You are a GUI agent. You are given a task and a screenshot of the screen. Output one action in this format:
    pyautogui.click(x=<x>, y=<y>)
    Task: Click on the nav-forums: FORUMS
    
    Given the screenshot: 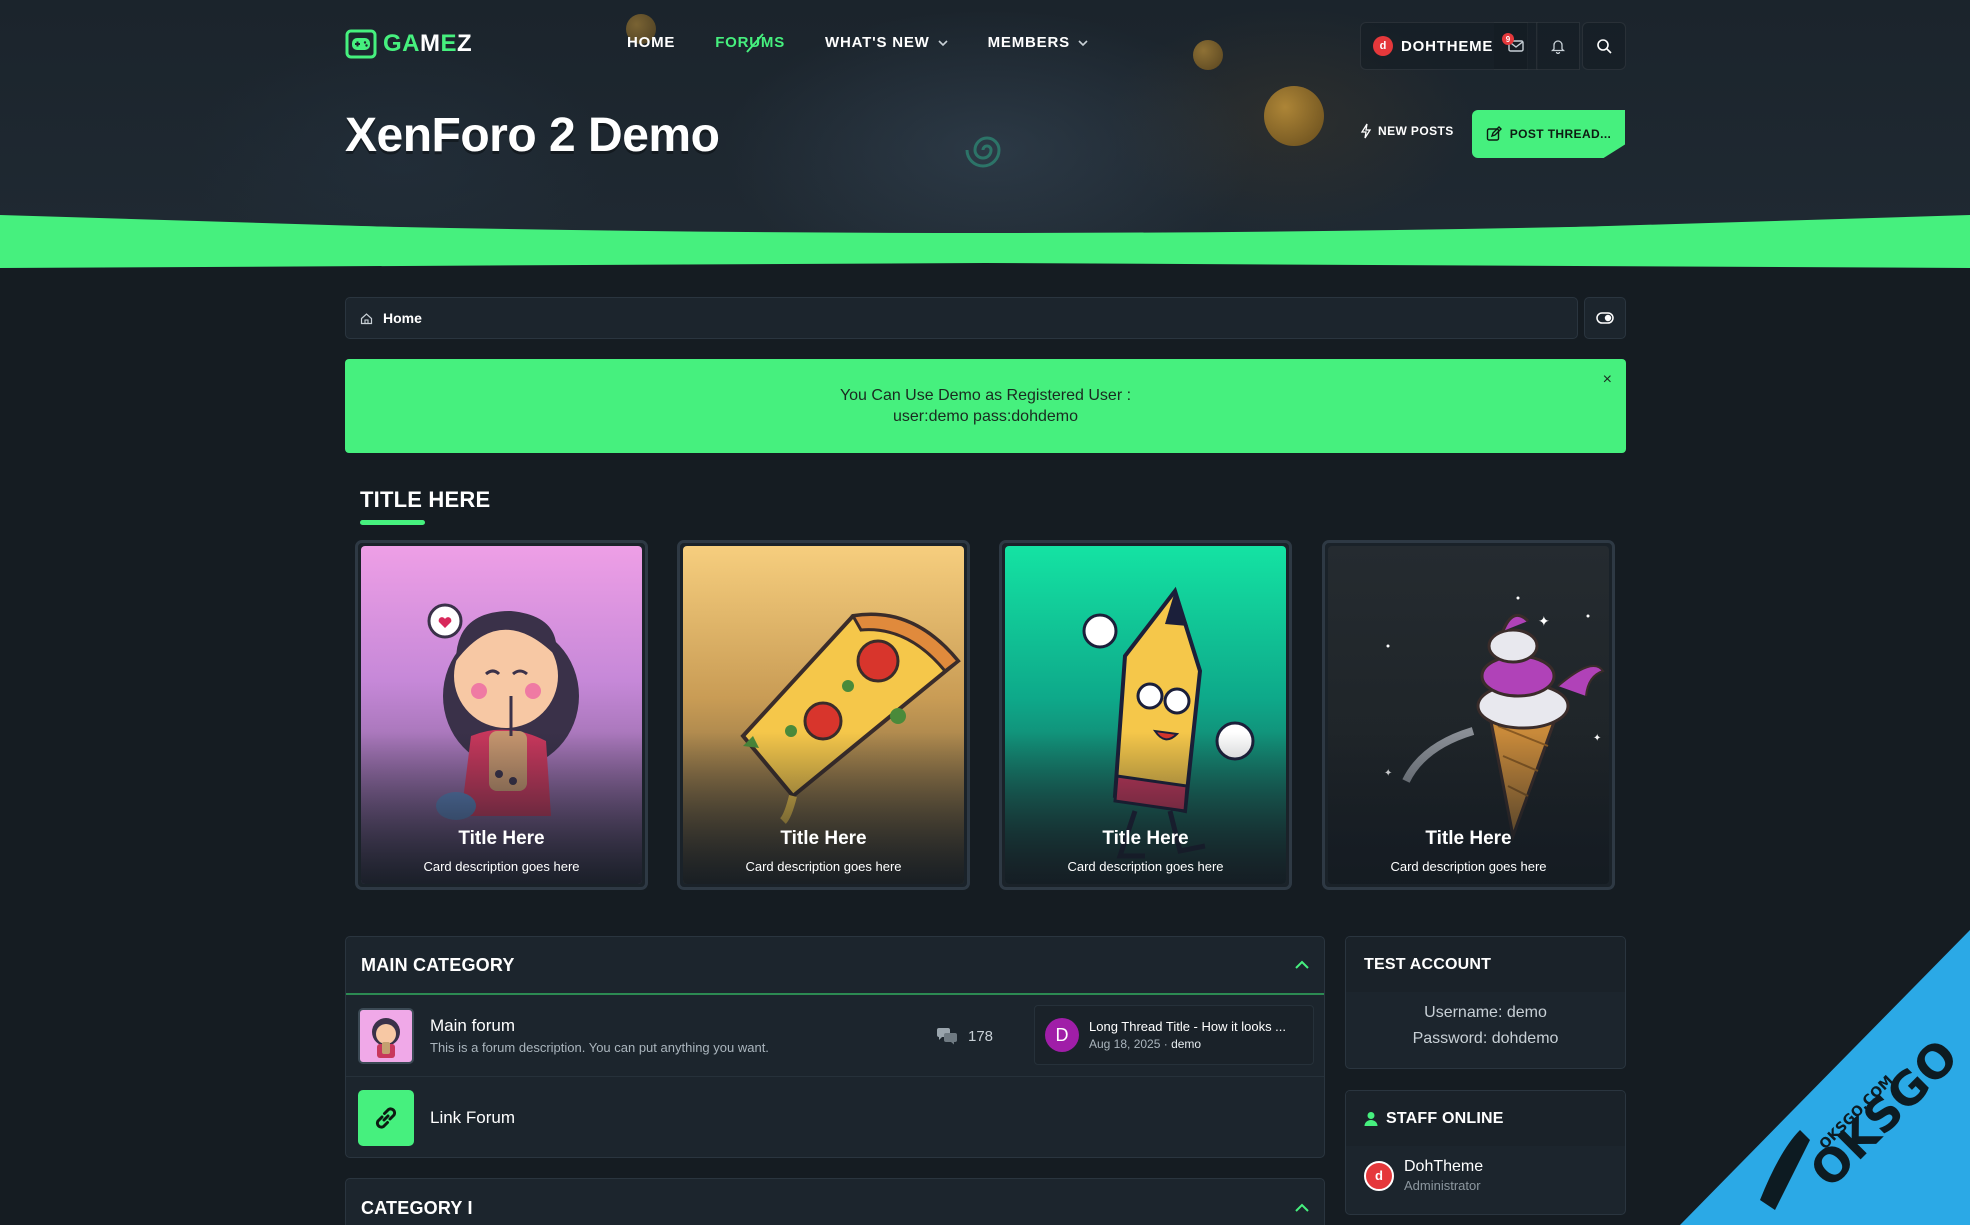 What is the action you would take?
    pyautogui.click(x=750, y=43)
    